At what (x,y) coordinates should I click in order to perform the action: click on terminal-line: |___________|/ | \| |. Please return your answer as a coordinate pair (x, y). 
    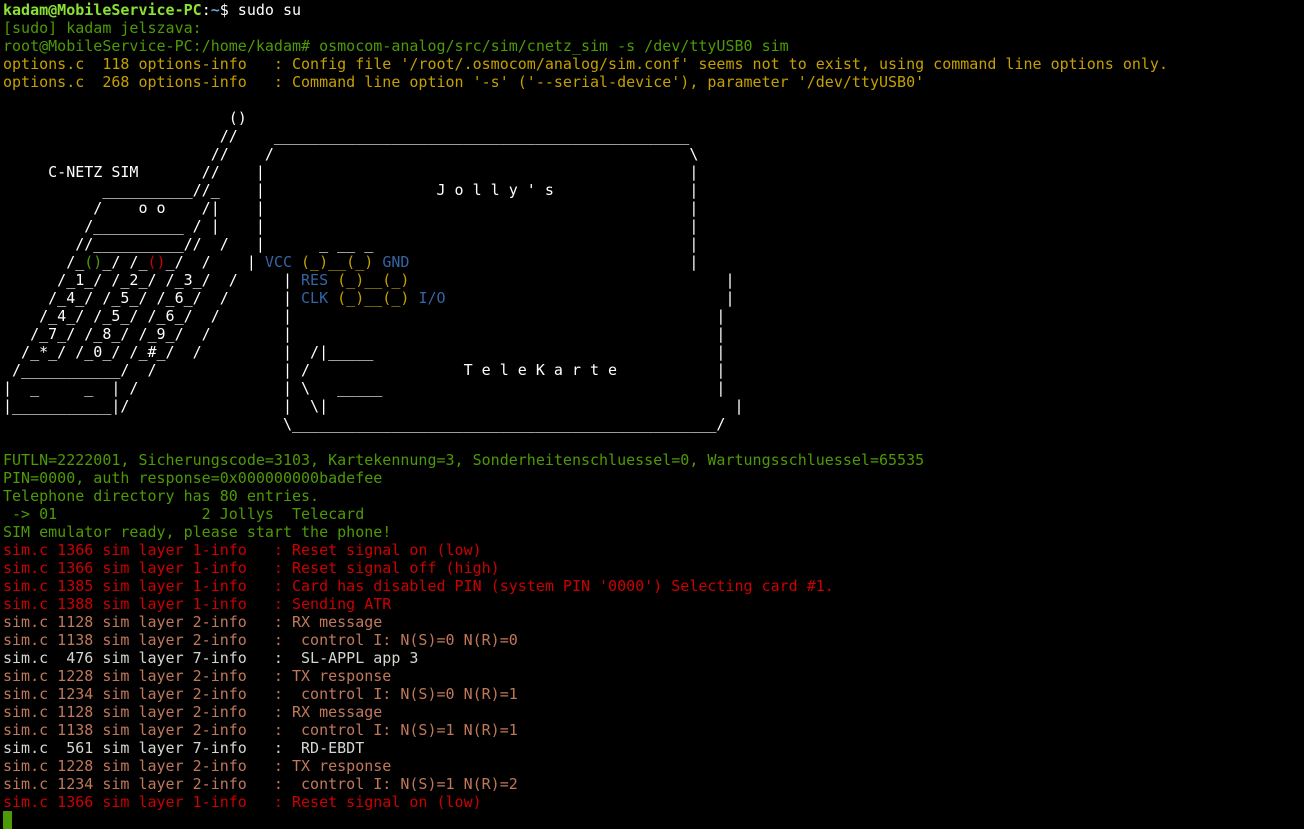
    Looking at the image, I should click on (652, 406).